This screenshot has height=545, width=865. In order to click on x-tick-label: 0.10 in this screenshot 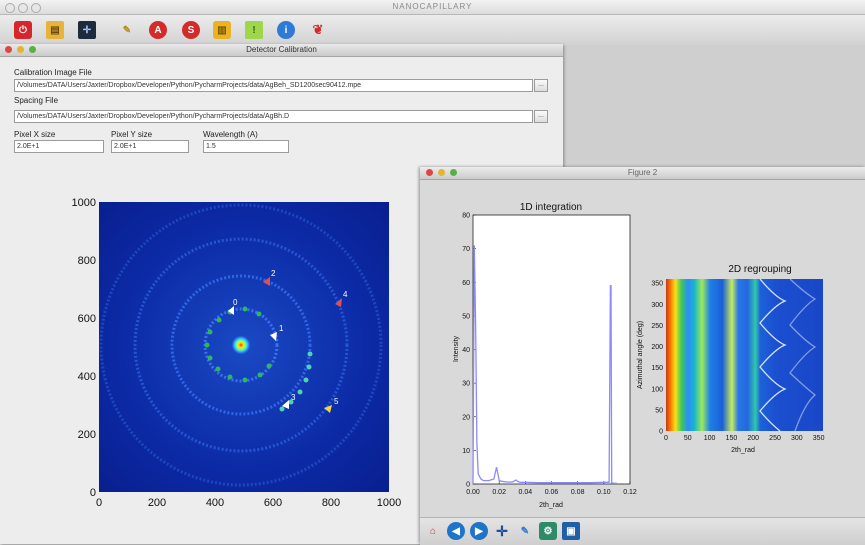, I will do `click(604, 492)`.